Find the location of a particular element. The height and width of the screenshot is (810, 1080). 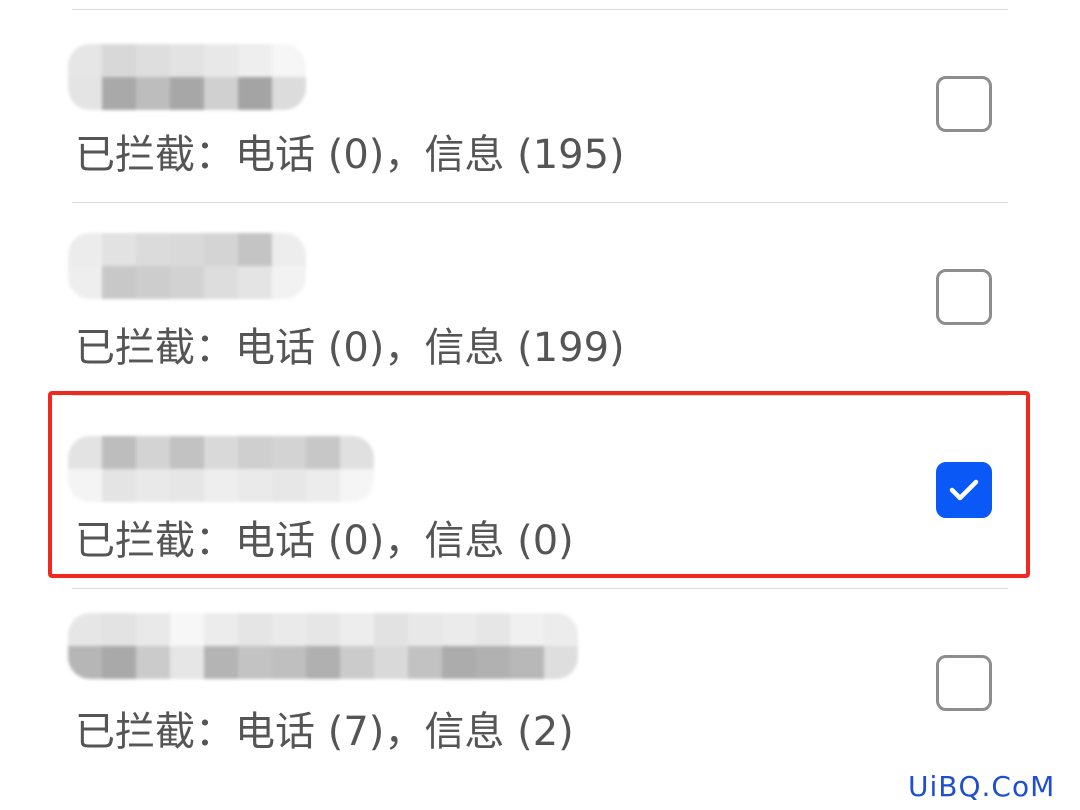

blocked-count-text: 已拦截：电话 (7)，信息 (2) is located at coordinates (324, 732).